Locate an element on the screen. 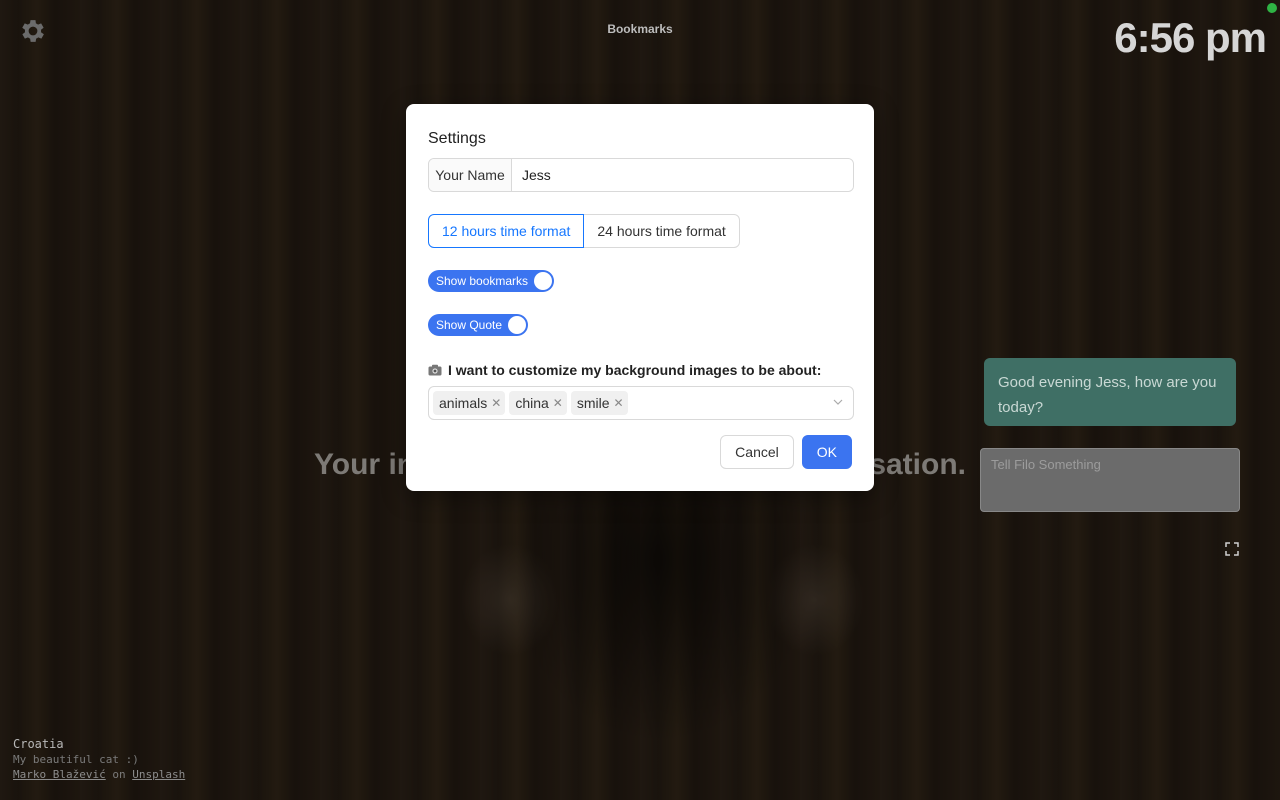 The height and width of the screenshot is (800, 1280). chevron-down-icon is located at coordinates (838, 402).